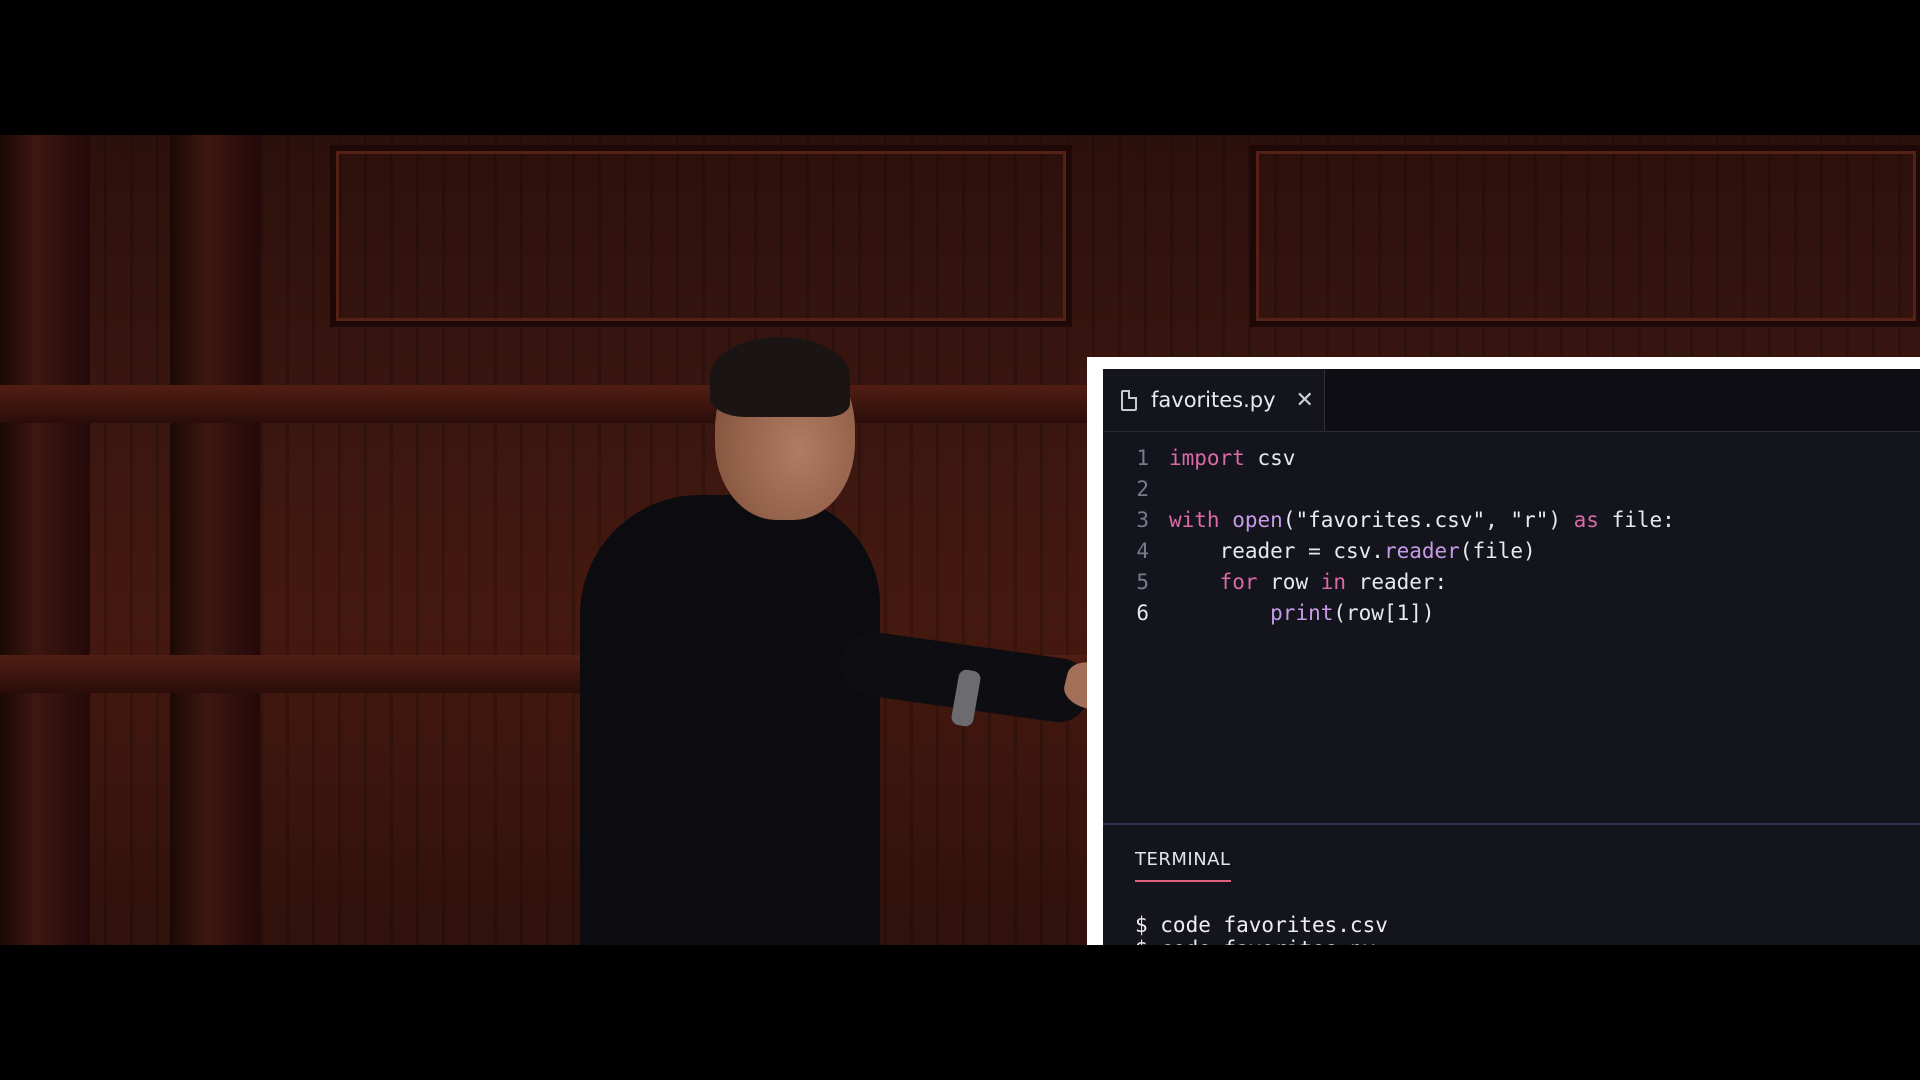 The image size is (1920, 1080). What do you see at coordinates (1142, 520) in the screenshot?
I see `line-number: 3` at bounding box center [1142, 520].